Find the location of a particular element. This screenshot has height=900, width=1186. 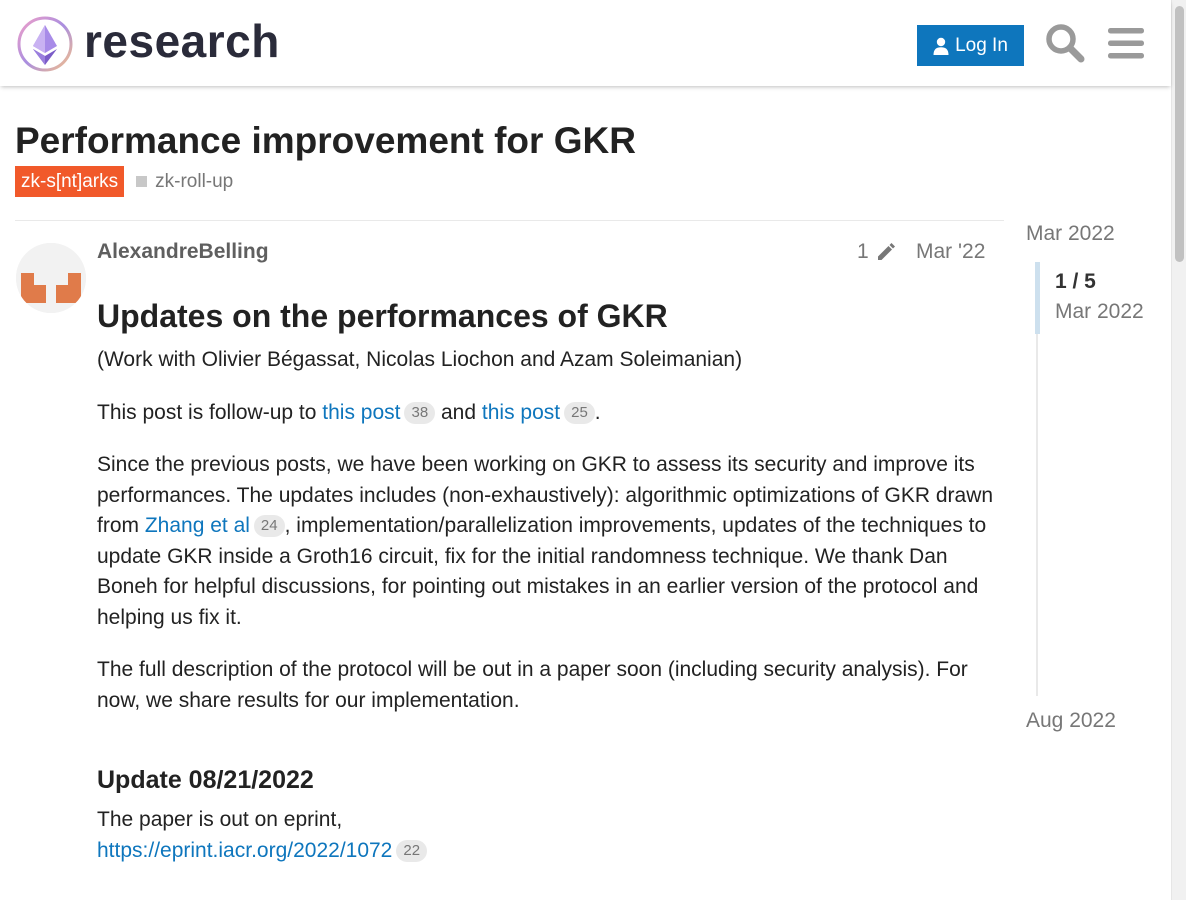

link-click-count: 38 is located at coordinates (420, 412).